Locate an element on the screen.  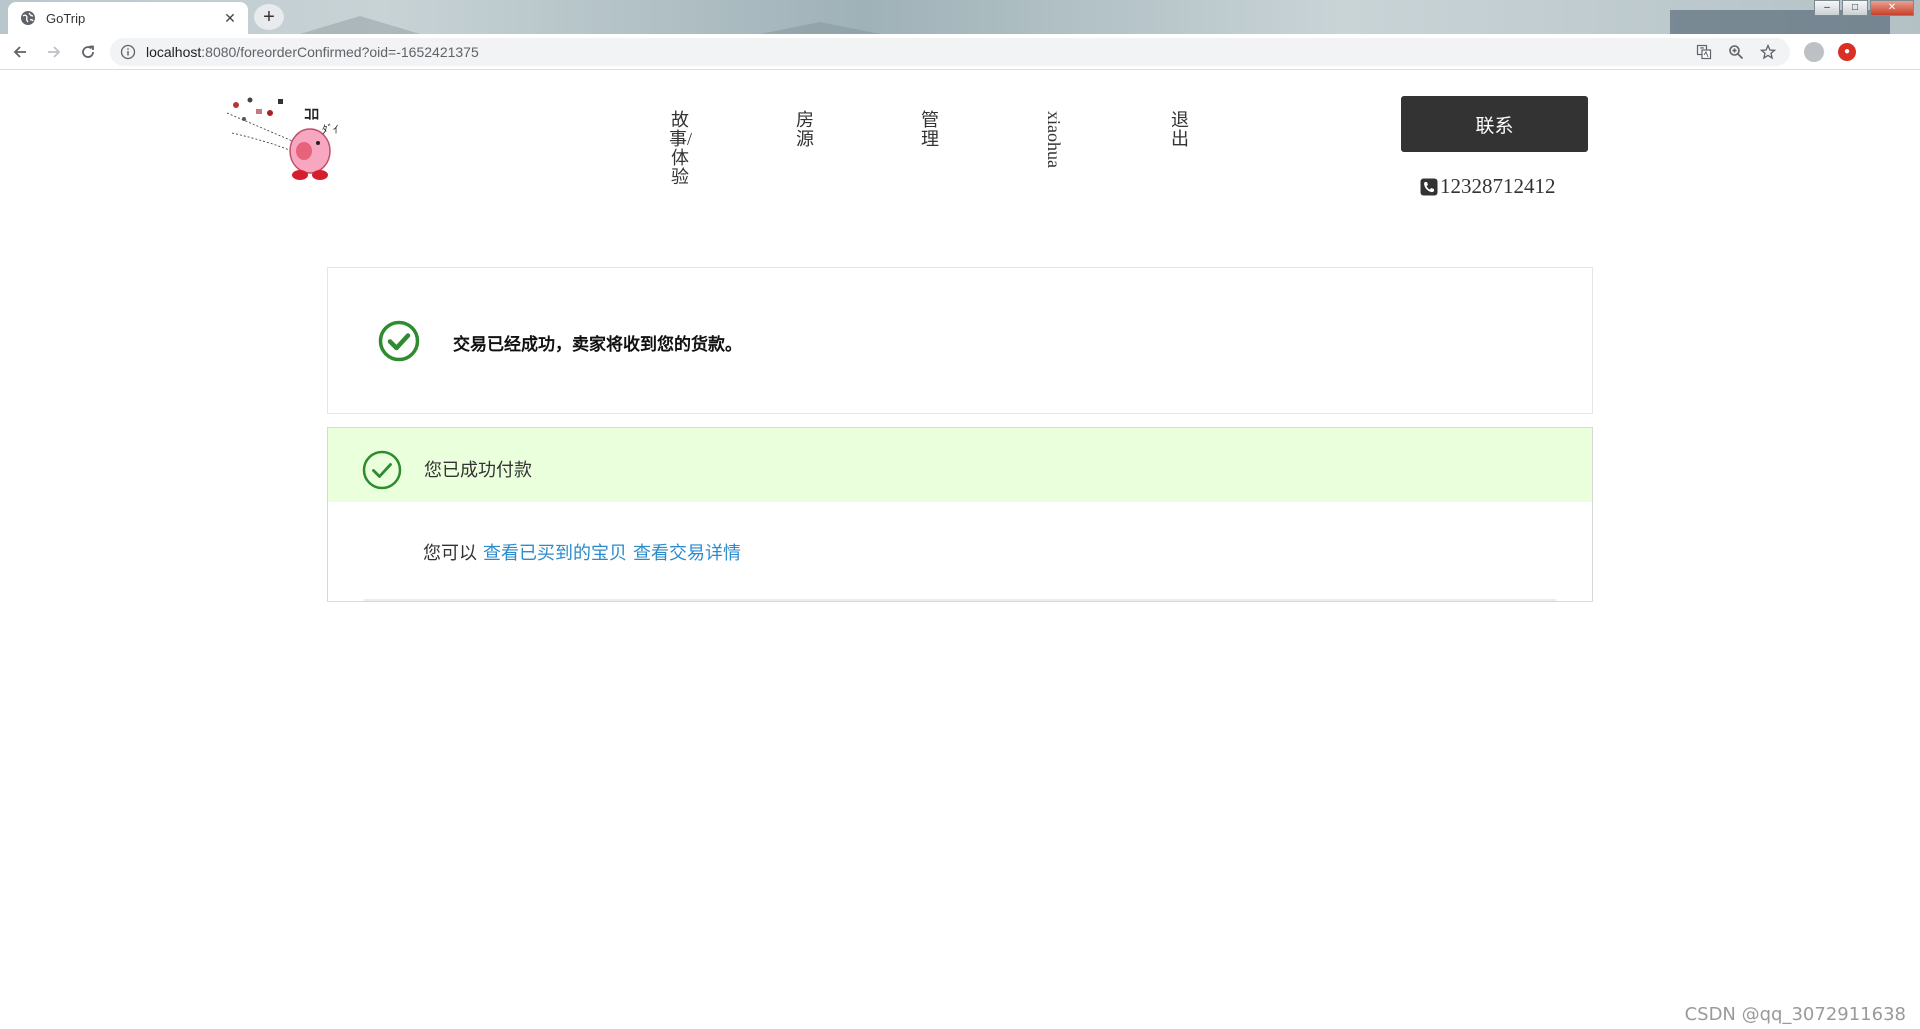
phone-number: 12328712412 is located at coordinates (1488, 186).